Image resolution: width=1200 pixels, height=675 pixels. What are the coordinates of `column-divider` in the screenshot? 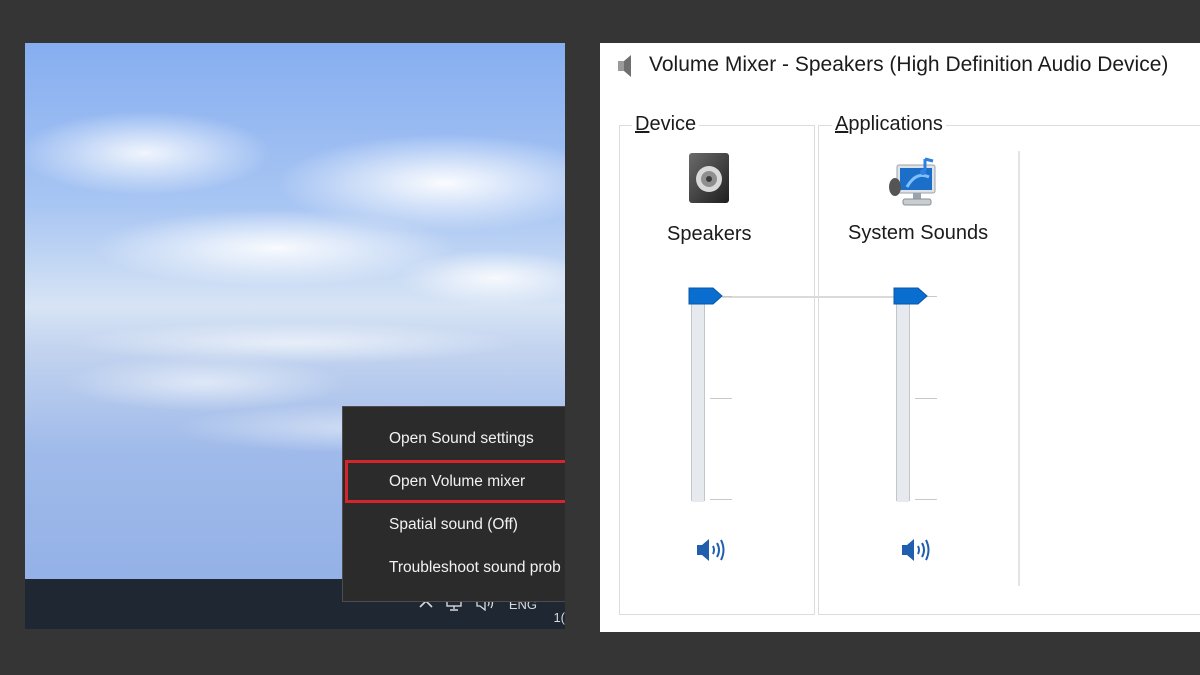 It's located at (1019, 368).